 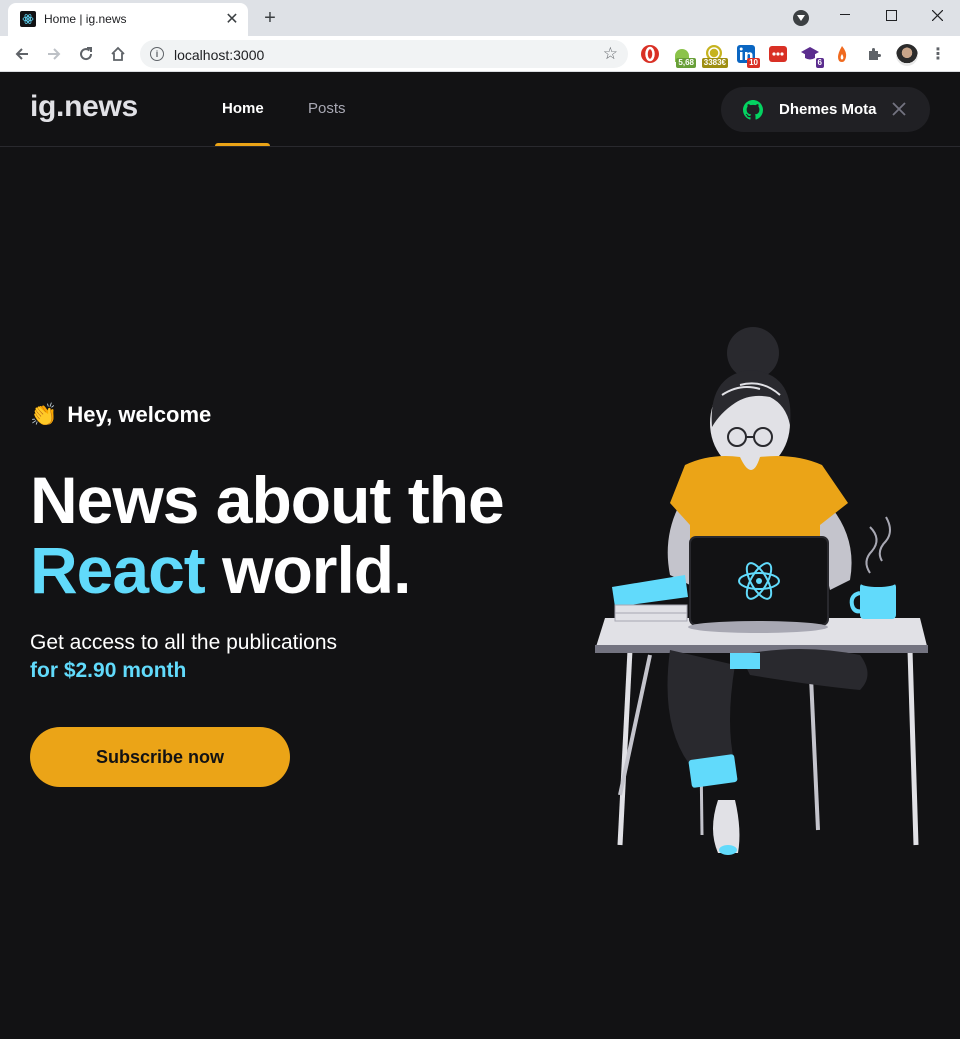 What do you see at coordinates (54, 54) in the screenshot?
I see `forward-arrow-icon` at bounding box center [54, 54].